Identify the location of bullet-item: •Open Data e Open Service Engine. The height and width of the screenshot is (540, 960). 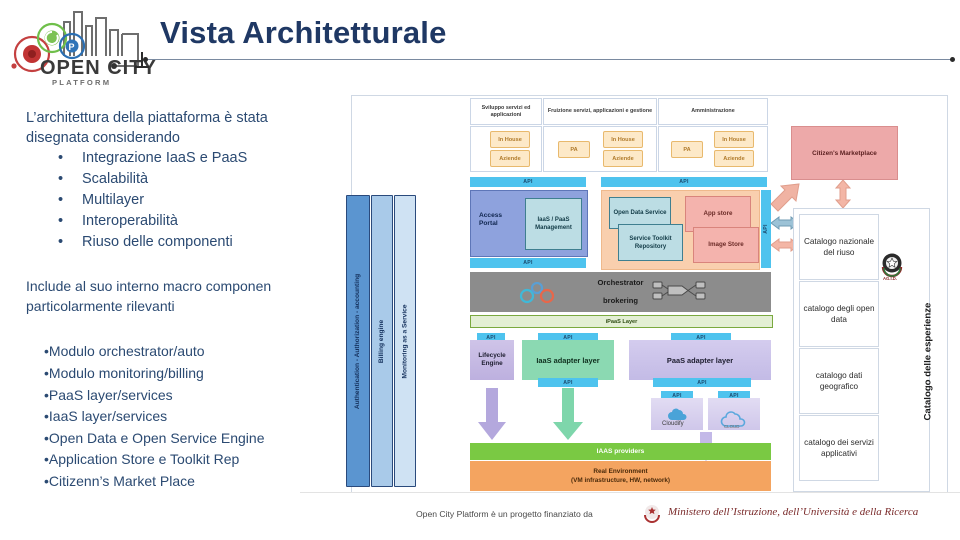
(194, 438).